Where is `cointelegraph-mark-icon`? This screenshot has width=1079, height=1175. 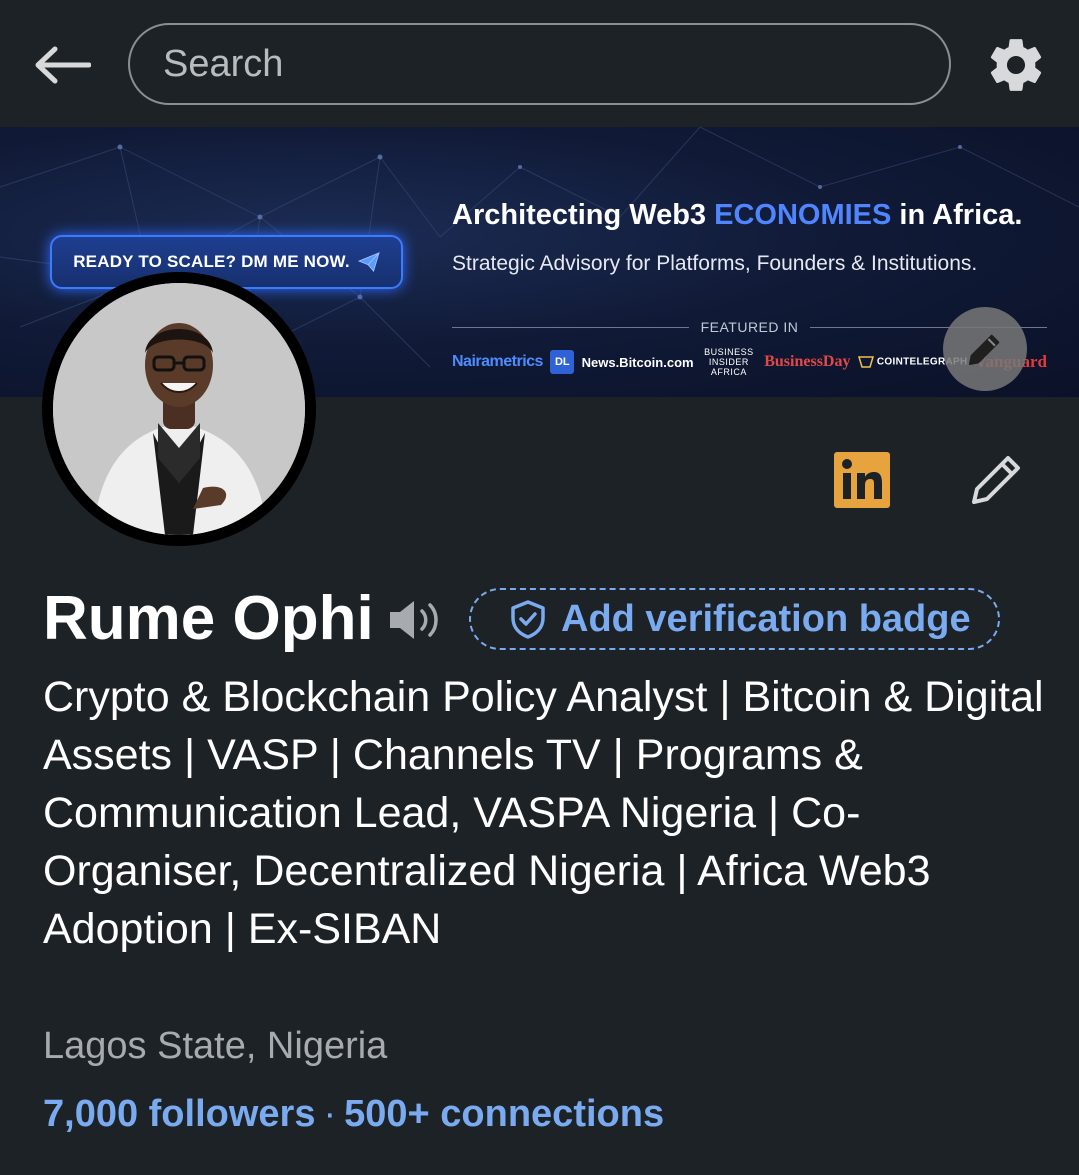
cointelegraph-mark-icon is located at coordinates (865, 362).